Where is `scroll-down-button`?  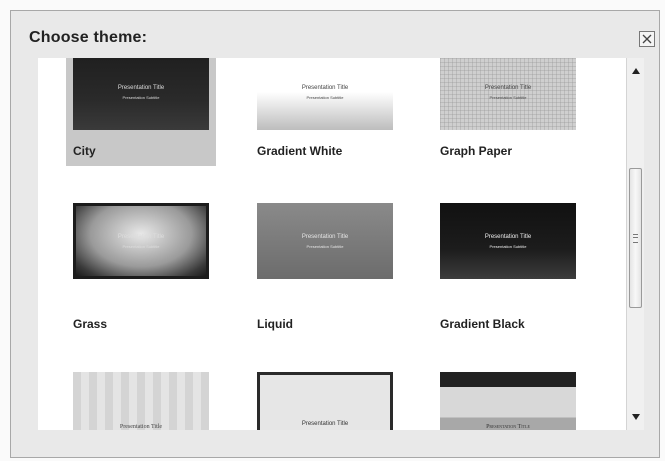
scroll-down-button is located at coordinates (635, 417).